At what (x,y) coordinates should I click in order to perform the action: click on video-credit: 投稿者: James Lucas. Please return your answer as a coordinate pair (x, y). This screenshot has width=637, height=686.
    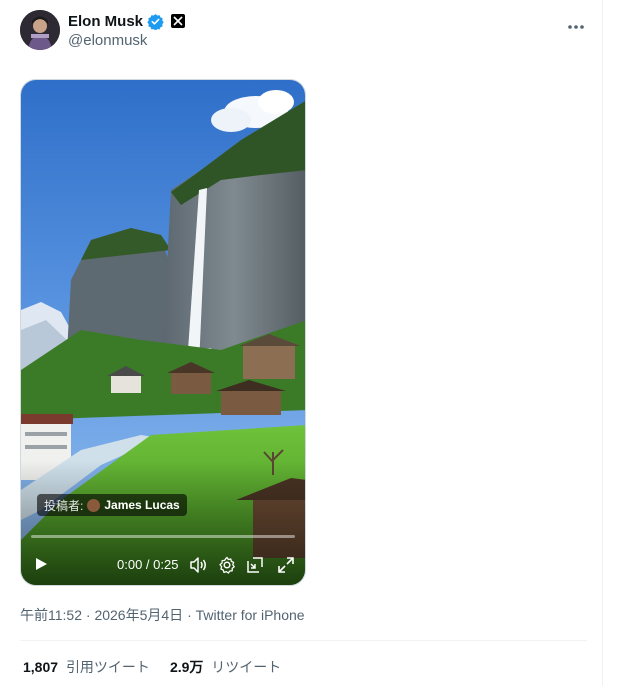
    Looking at the image, I should click on (112, 505).